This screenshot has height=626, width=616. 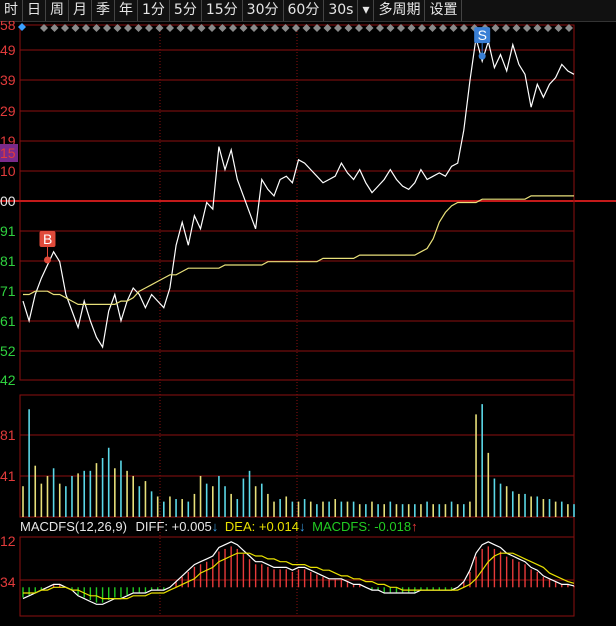 What do you see at coordinates (8, 231) in the screenshot?
I see `price-tick-label: 91` at bounding box center [8, 231].